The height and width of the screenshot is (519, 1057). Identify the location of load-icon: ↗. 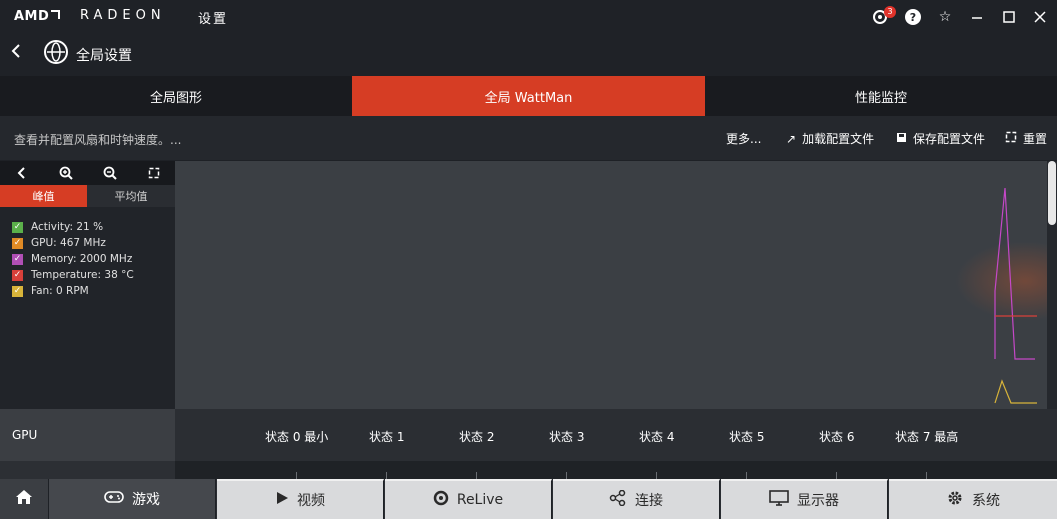
(791, 138).